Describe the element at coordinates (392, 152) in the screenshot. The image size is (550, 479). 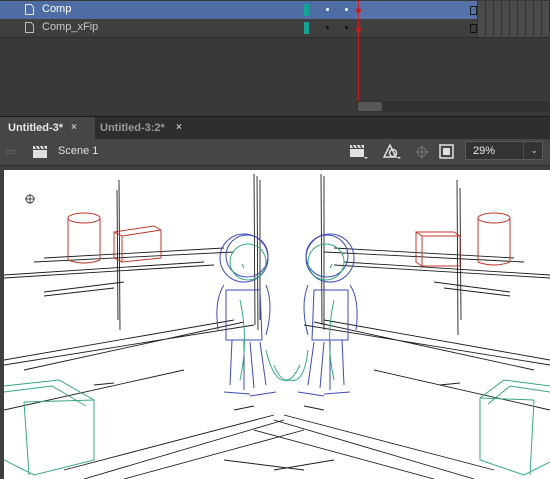
I see `symbol-dropdown-icon` at that location.